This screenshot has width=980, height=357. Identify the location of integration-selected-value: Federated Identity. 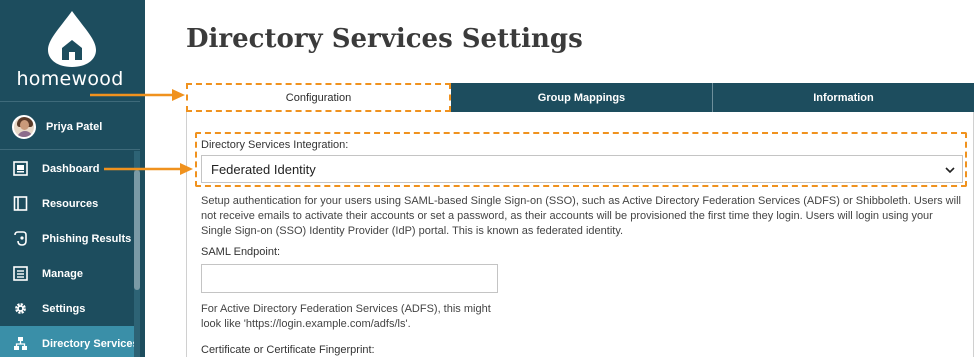
(263, 169).